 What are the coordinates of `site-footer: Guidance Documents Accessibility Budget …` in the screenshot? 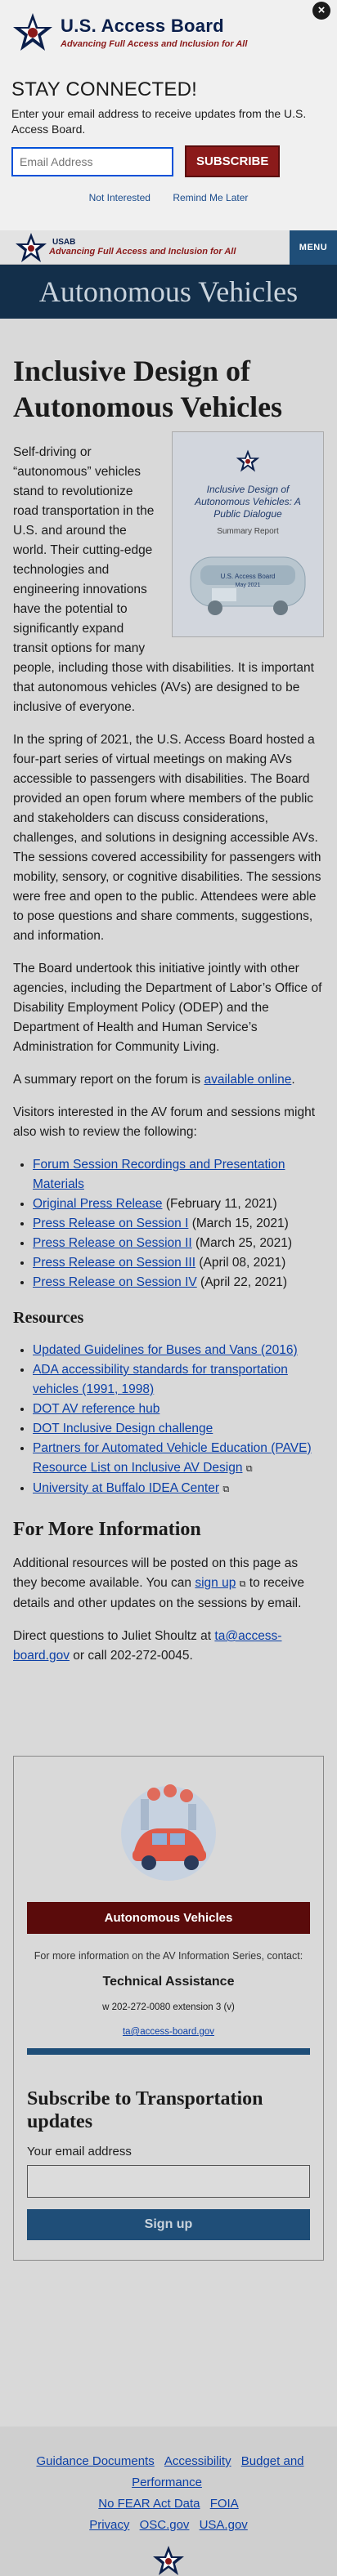 It's located at (168, 2501).